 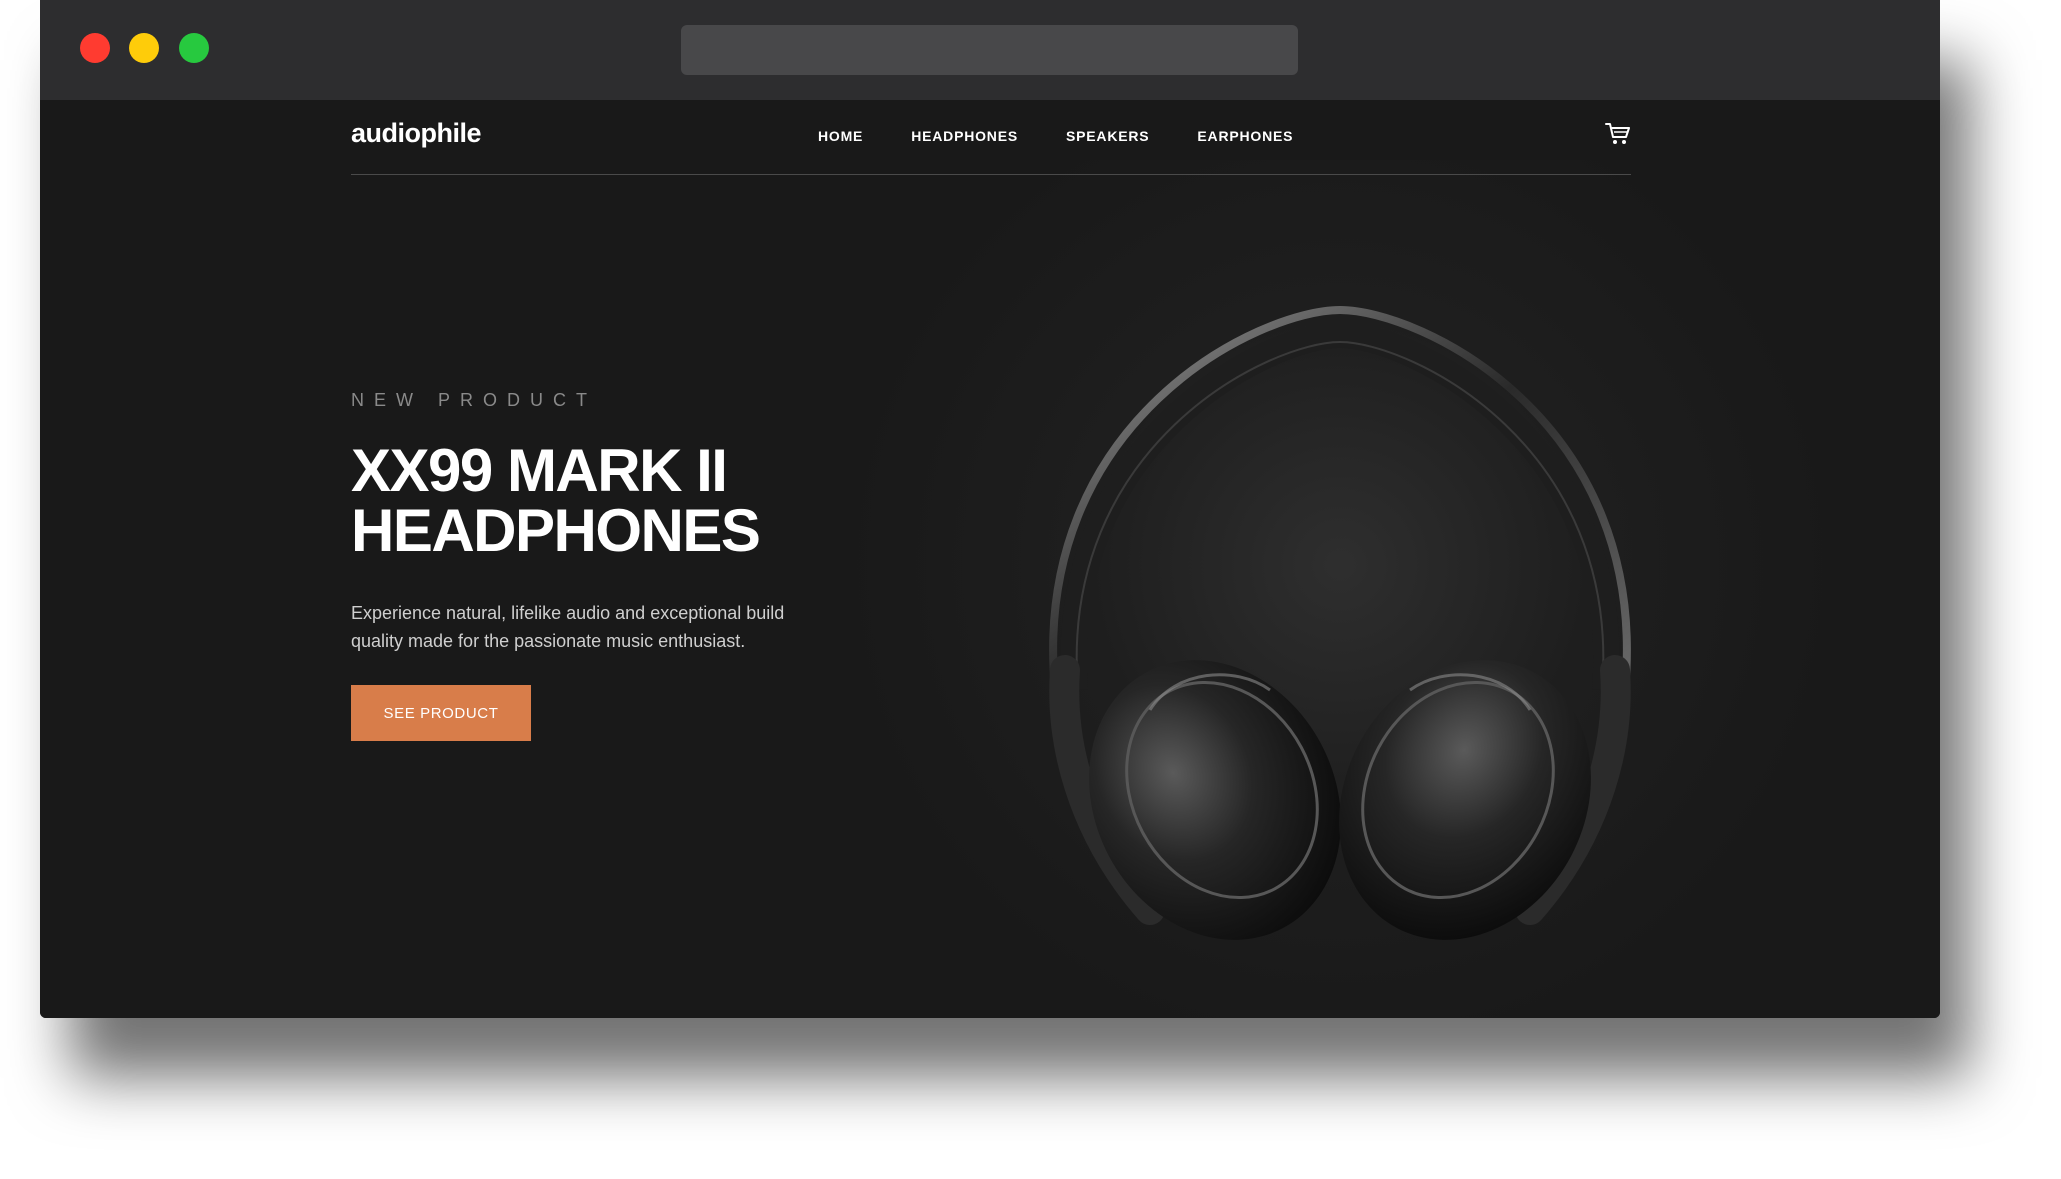 What do you see at coordinates (1107, 136) in the screenshot?
I see `nav-link-speakers: SPEAKERS` at bounding box center [1107, 136].